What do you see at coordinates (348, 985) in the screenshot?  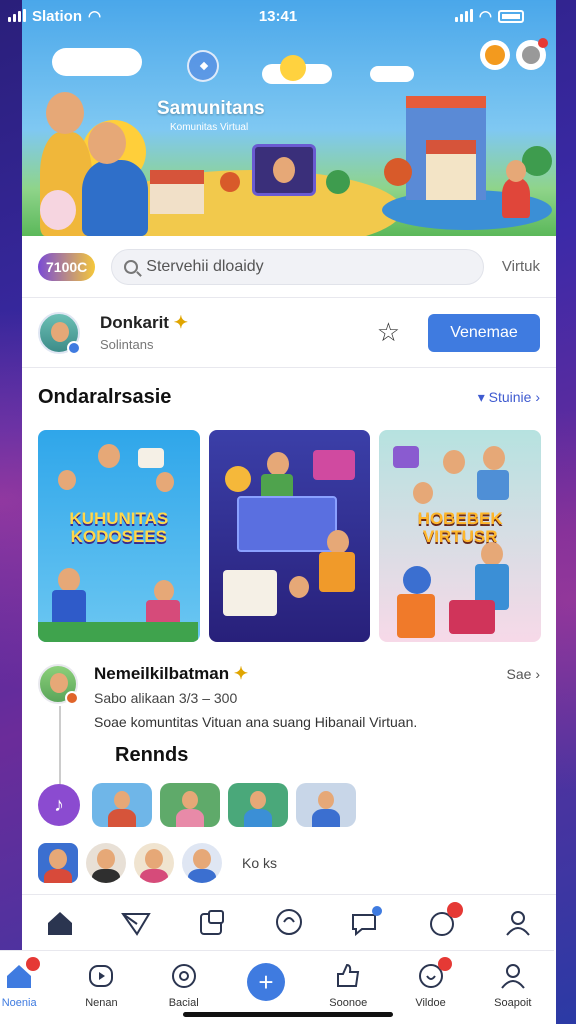 I see `tab-like: Soonoe` at bounding box center [348, 985].